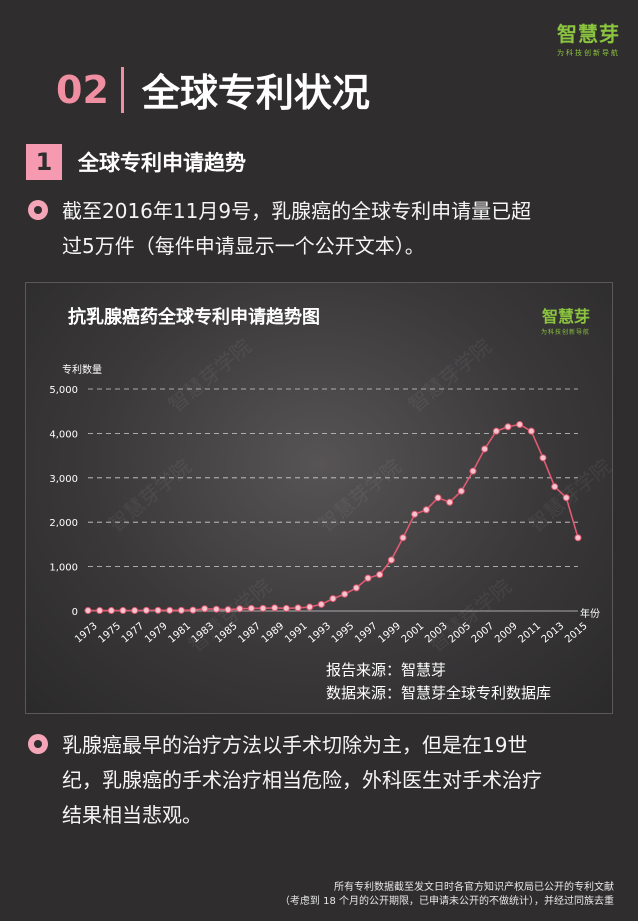  What do you see at coordinates (588, 34) in the screenshot?
I see `brand-name: 智慧芽` at bounding box center [588, 34].